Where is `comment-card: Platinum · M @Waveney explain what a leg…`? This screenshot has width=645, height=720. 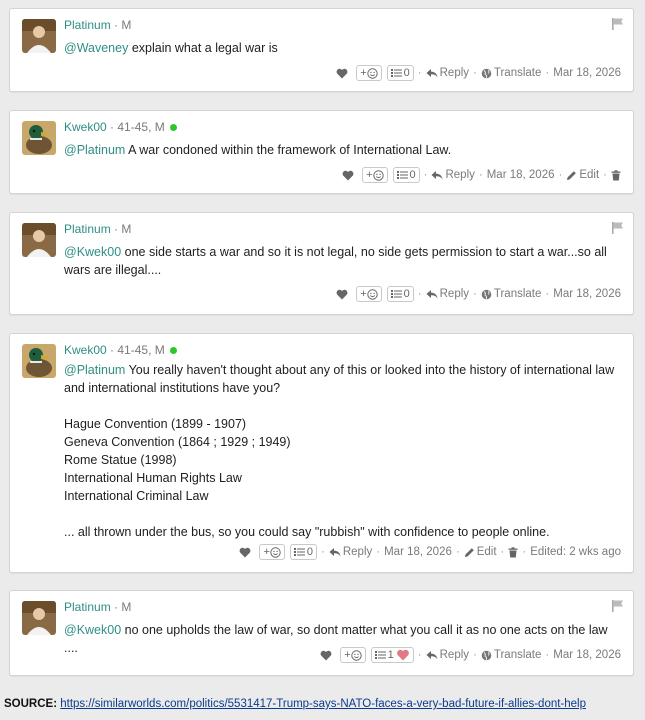
comment-card: Platinum · M @Waveney explain what a leg… is located at coordinates (321, 50).